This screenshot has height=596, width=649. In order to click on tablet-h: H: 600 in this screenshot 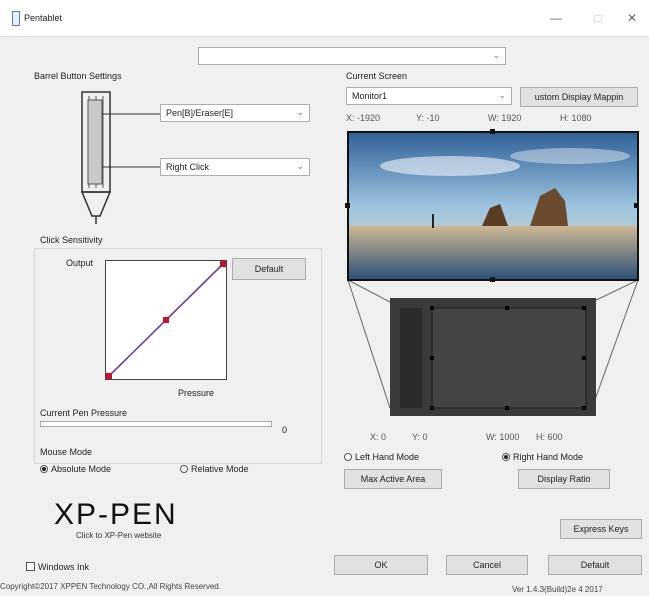, I will do `click(549, 437)`.